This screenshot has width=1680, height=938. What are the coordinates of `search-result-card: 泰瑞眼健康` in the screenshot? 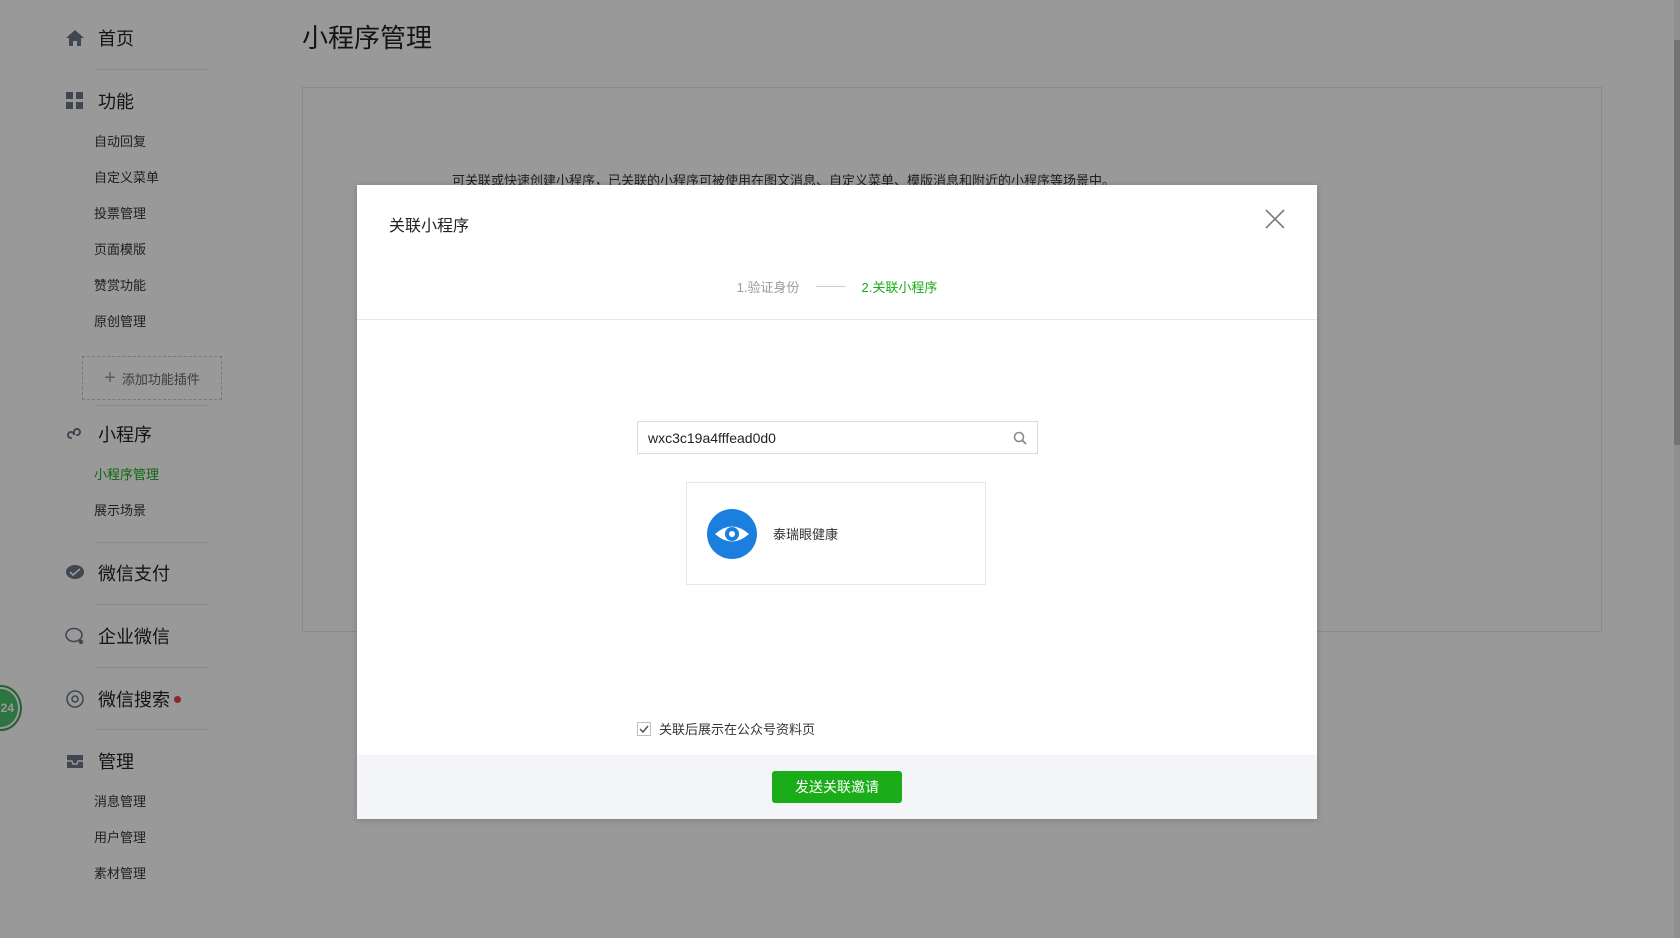 It's located at (836, 533).